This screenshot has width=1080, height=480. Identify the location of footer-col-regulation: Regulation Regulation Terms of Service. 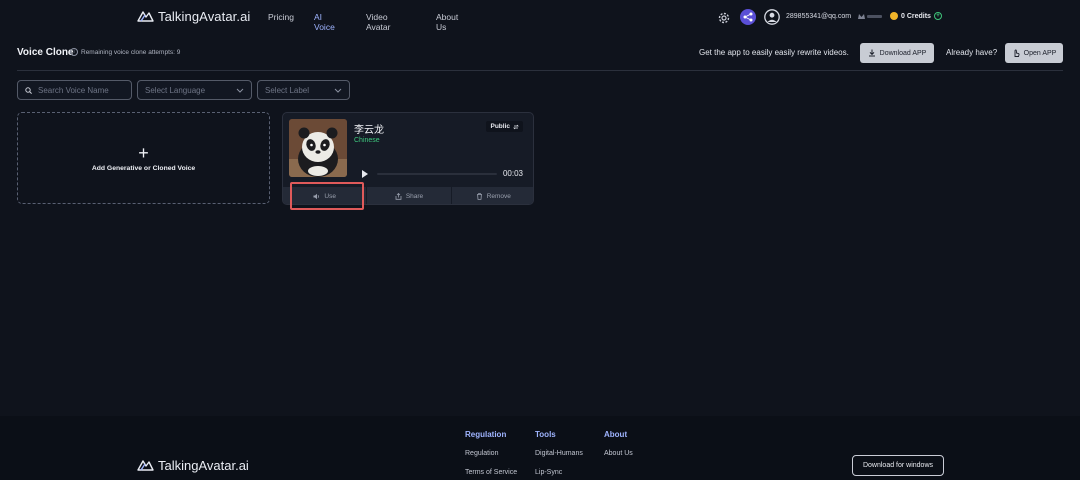
(491, 455).